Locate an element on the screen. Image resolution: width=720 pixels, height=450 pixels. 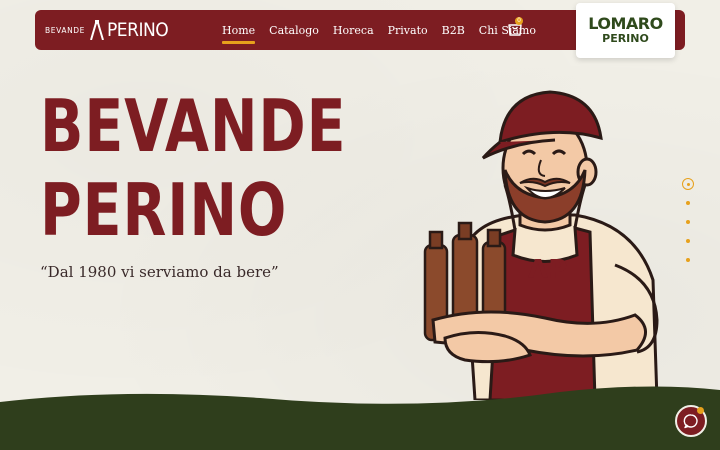
partner-logo-card: LOMARO PERINO is located at coordinates (625, 30).